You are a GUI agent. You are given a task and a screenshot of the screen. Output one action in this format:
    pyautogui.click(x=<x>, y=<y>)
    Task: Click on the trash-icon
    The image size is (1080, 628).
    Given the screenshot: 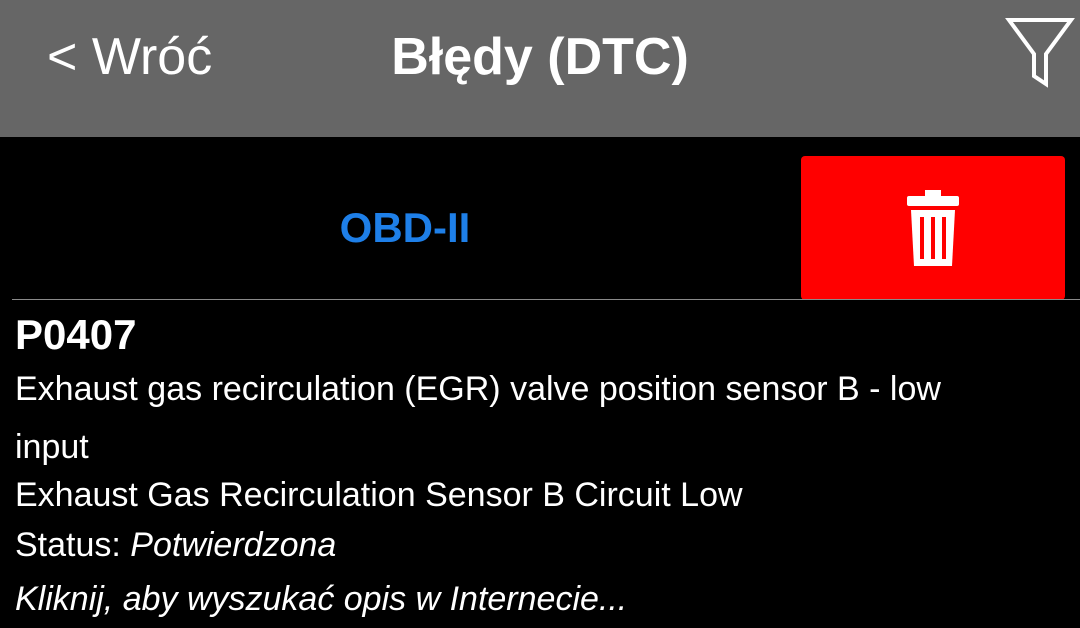 What is the action you would take?
    pyautogui.click(x=933, y=228)
    